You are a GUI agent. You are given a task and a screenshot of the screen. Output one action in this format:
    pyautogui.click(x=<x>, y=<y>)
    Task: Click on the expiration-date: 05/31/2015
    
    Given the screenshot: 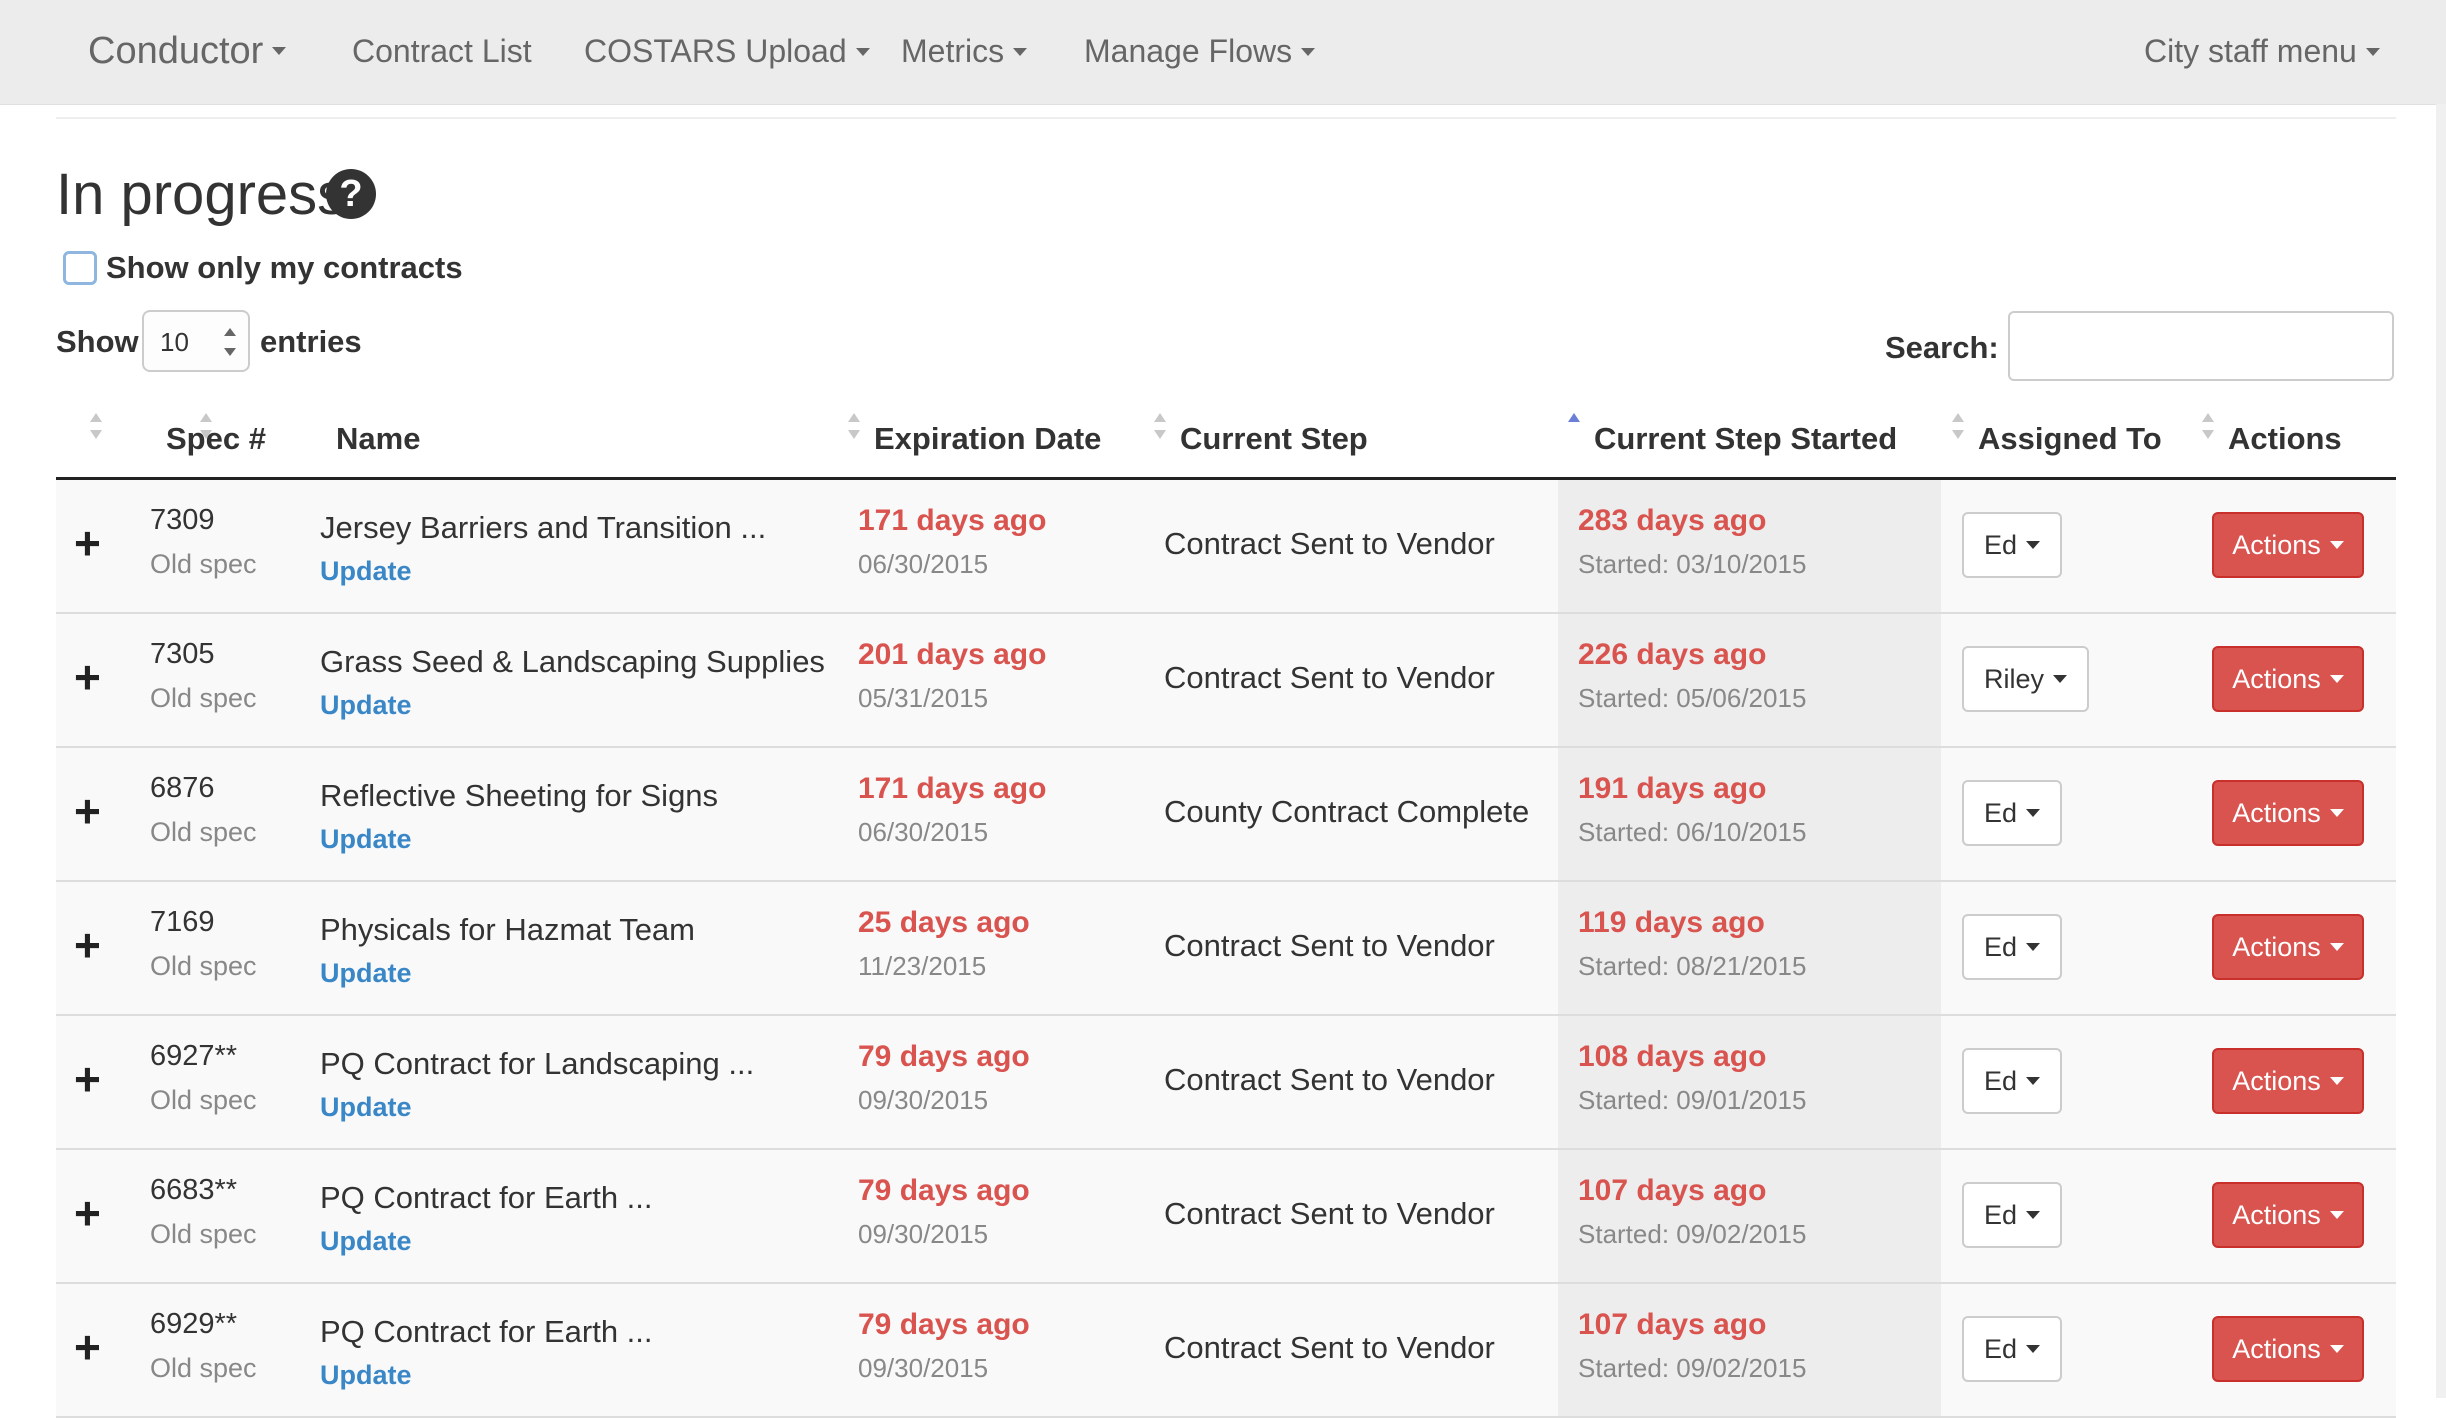 What is the action you would take?
    pyautogui.click(x=923, y=698)
    